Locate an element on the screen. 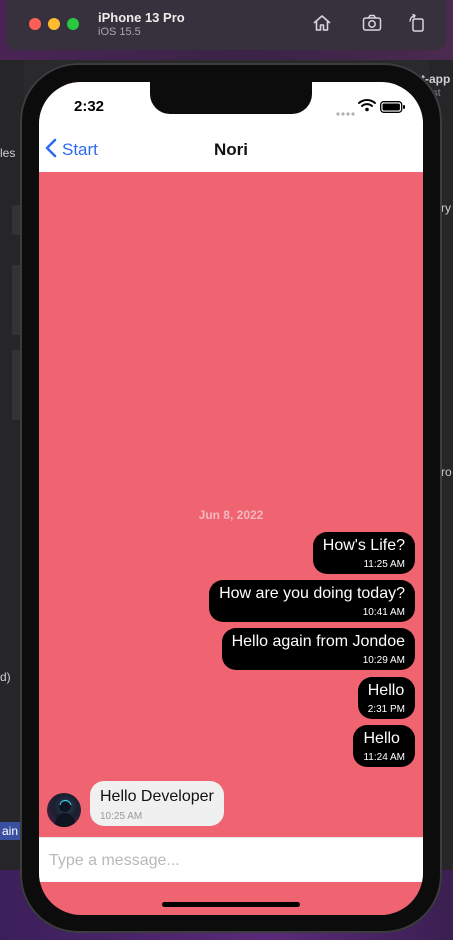  outgoing-message-bubble: How are you doing today? 10:41 AM is located at coordinates (312, 601).